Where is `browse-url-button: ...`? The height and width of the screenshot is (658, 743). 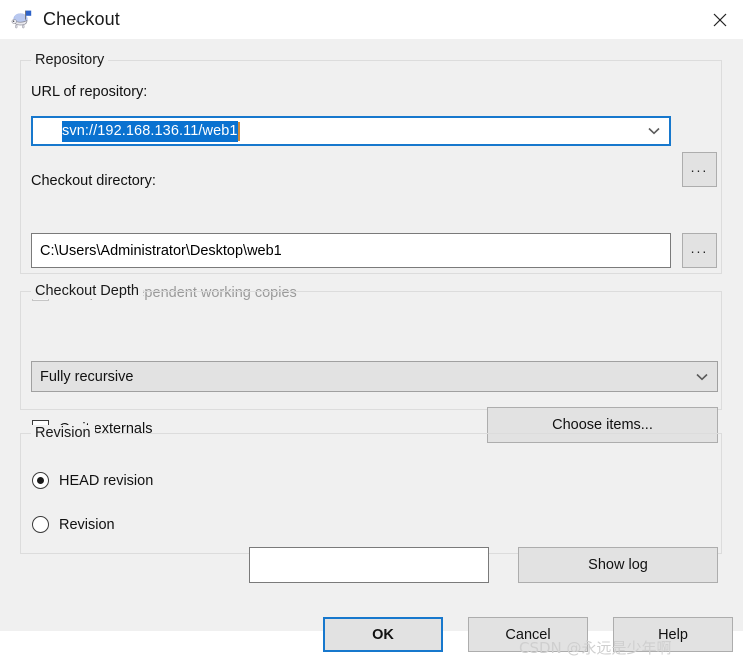
browse-url-button: ... is located at coordinates (699, 169).